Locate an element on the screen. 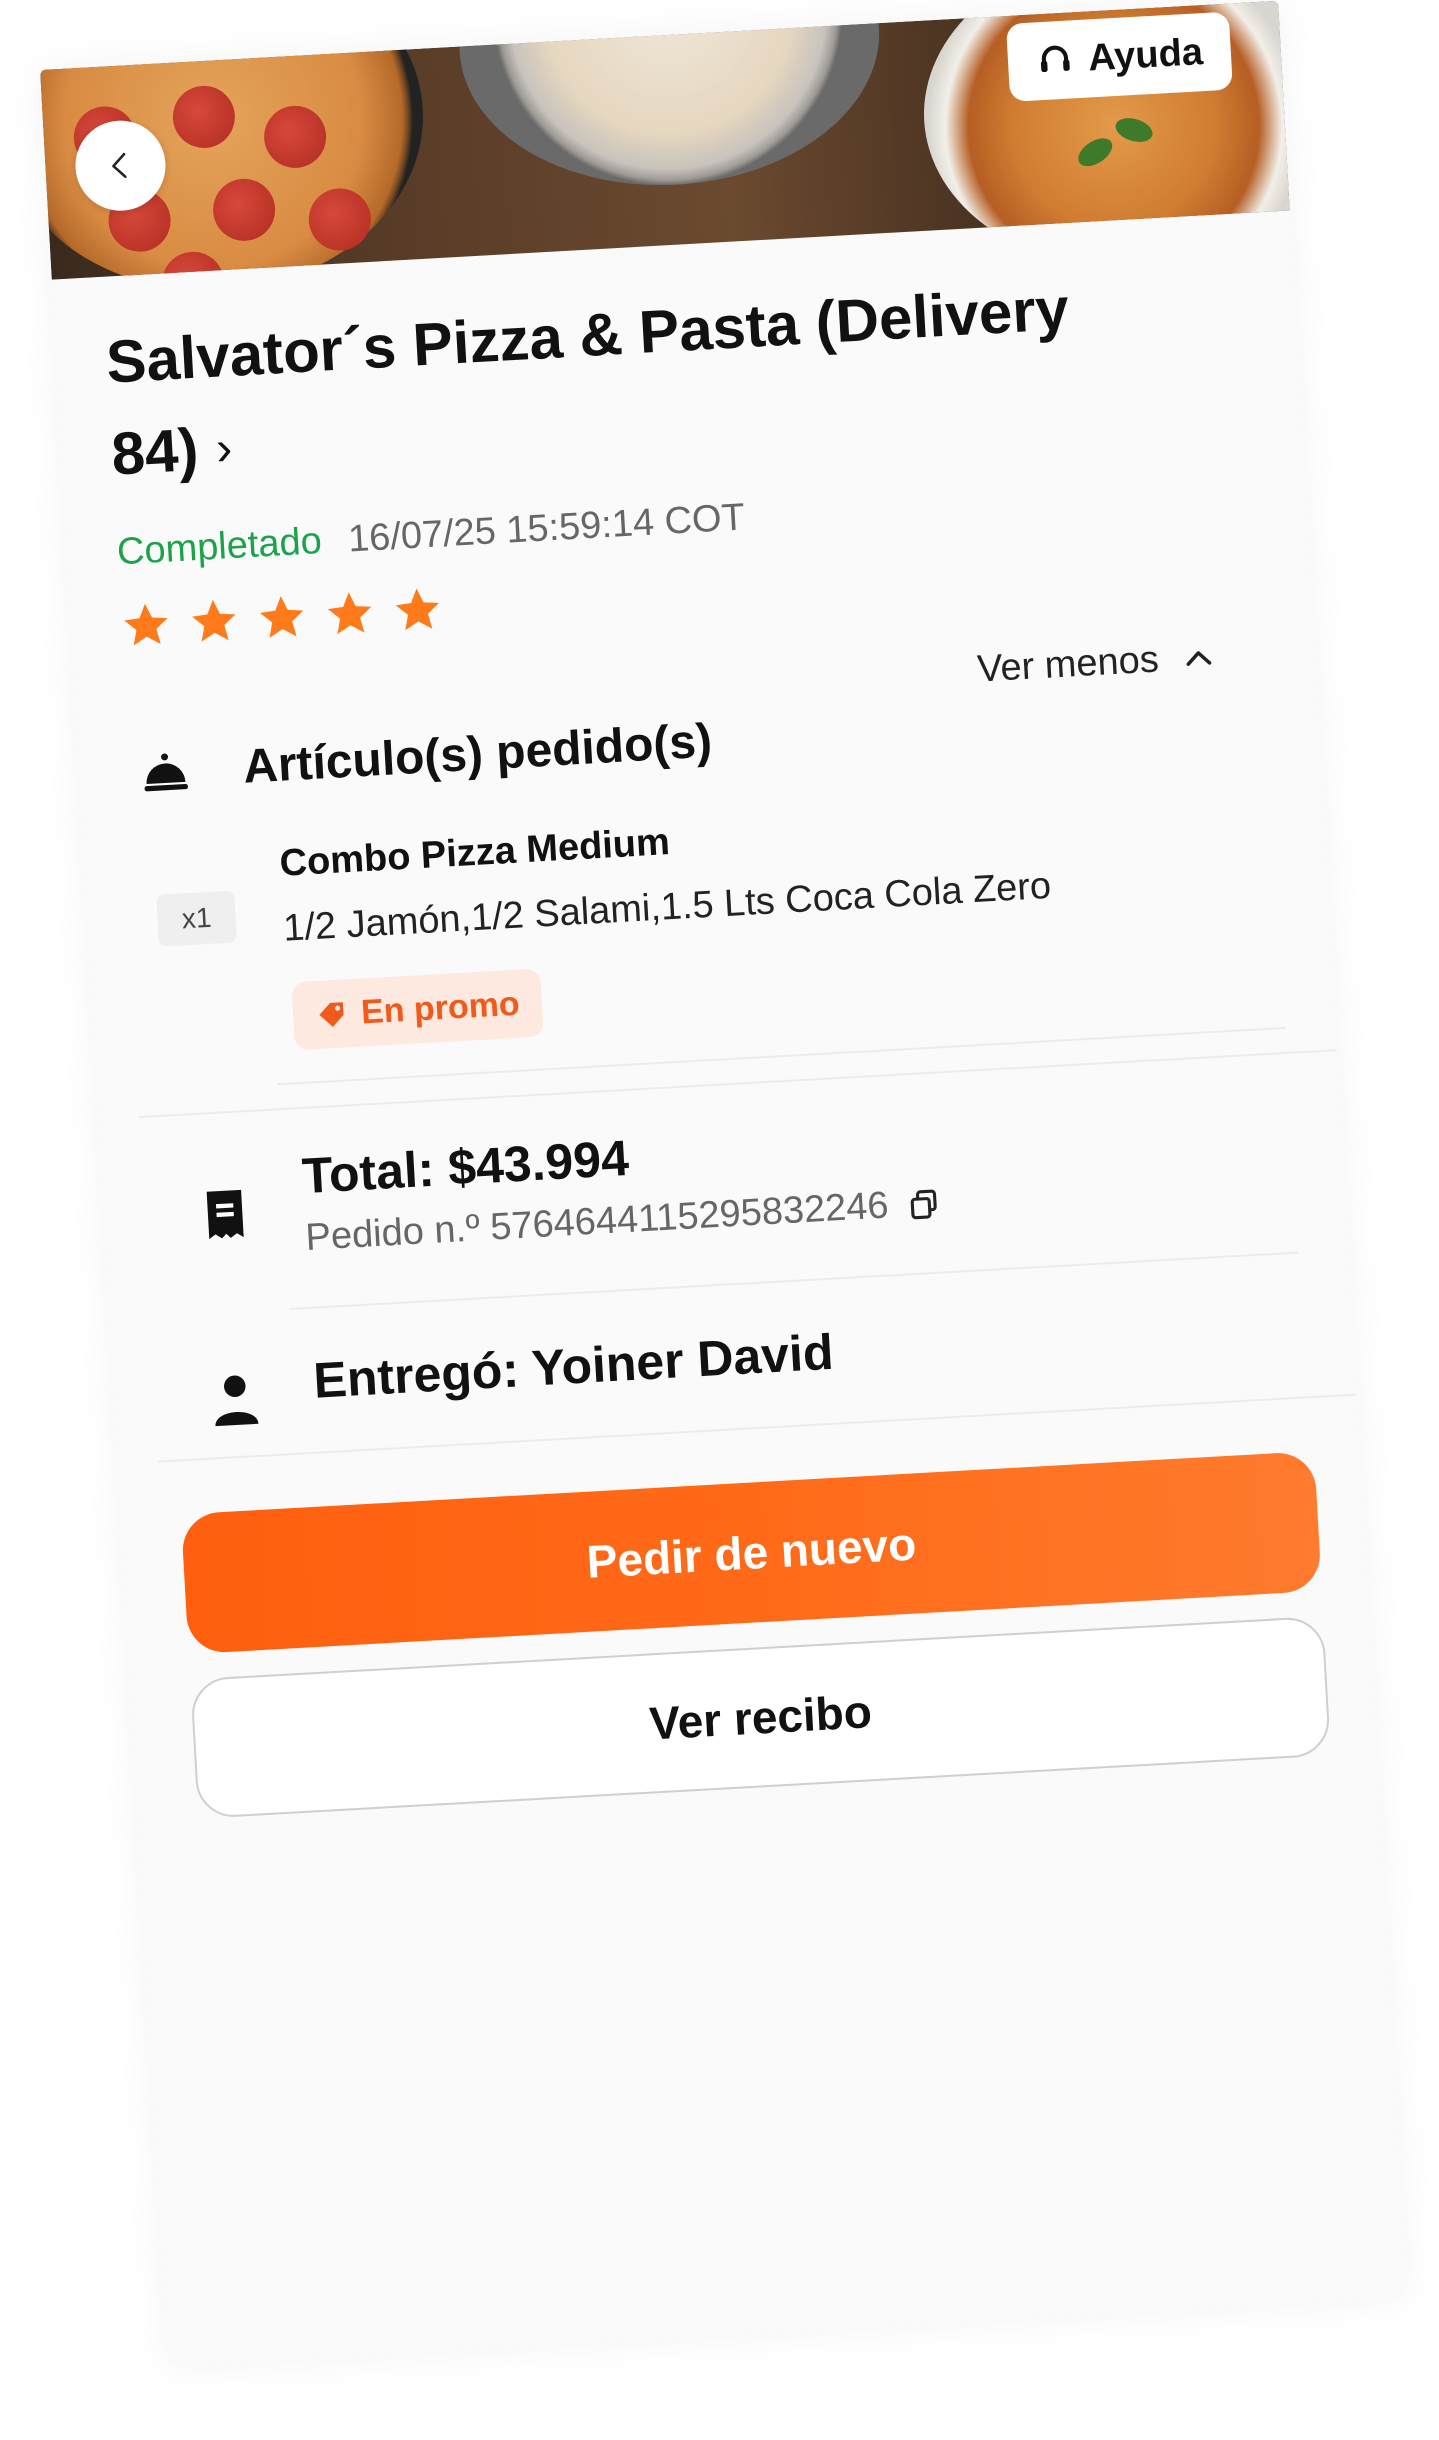 Image resolution: width=1439 pixels, height=2440 pixels. help-button: Ayuda is located at coordinates (1119, 56).